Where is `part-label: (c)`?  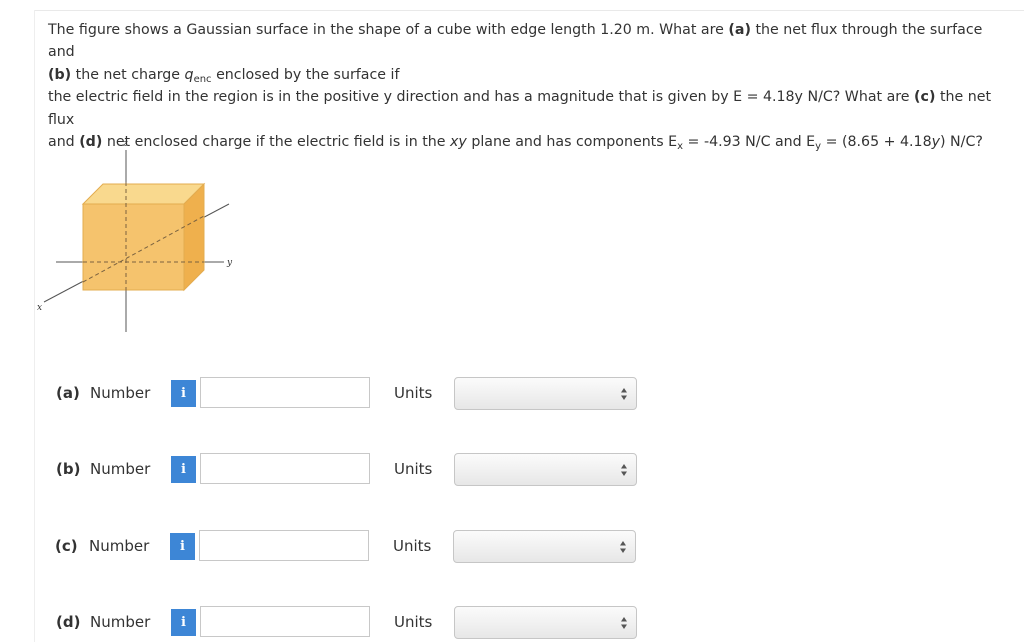 part-label: (c) is located at coordinates (66, 546).